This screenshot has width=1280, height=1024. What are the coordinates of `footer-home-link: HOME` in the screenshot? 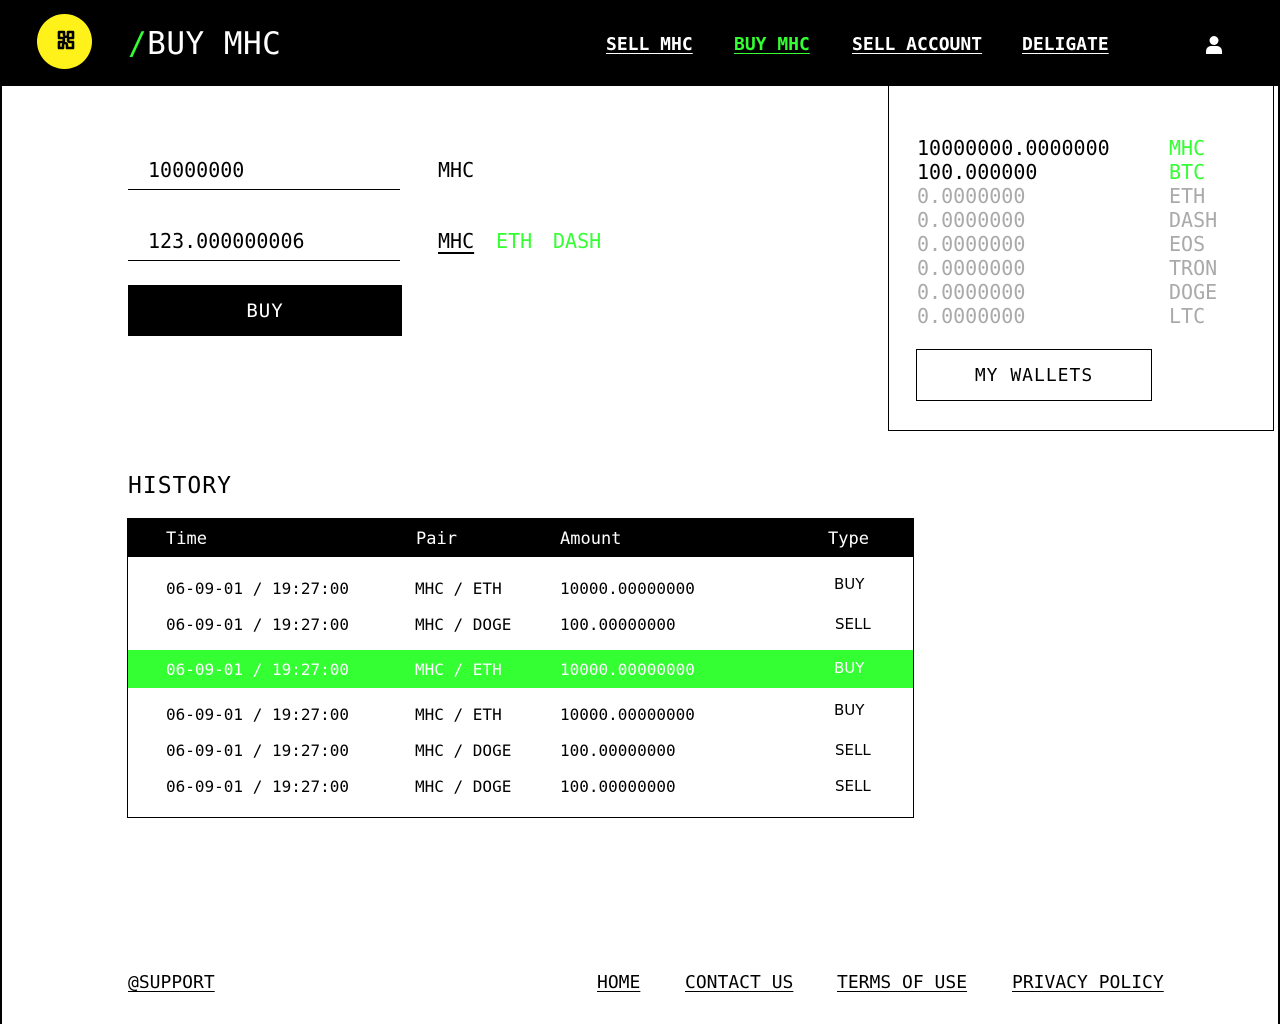 It's located at (618, 982).